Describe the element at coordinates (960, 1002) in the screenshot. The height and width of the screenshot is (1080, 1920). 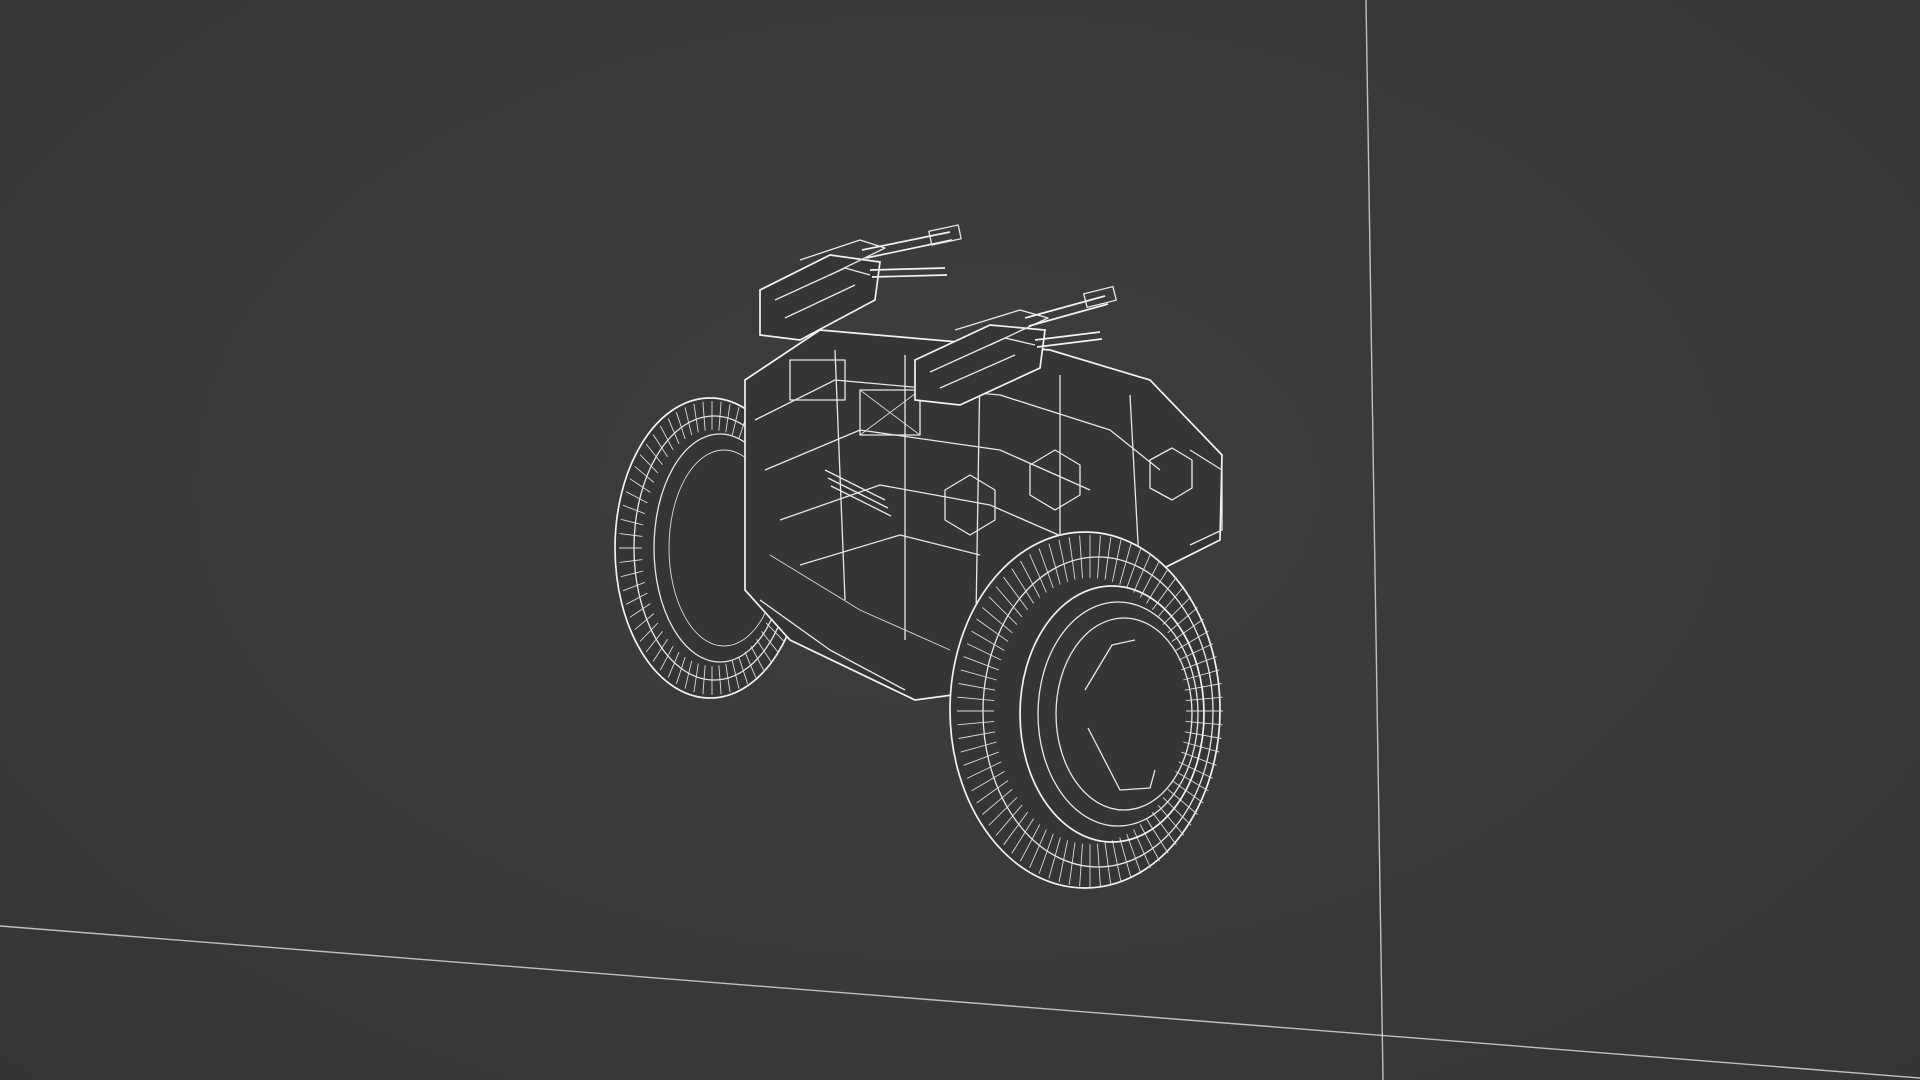
I see `horizontal-guide-line` at that location.